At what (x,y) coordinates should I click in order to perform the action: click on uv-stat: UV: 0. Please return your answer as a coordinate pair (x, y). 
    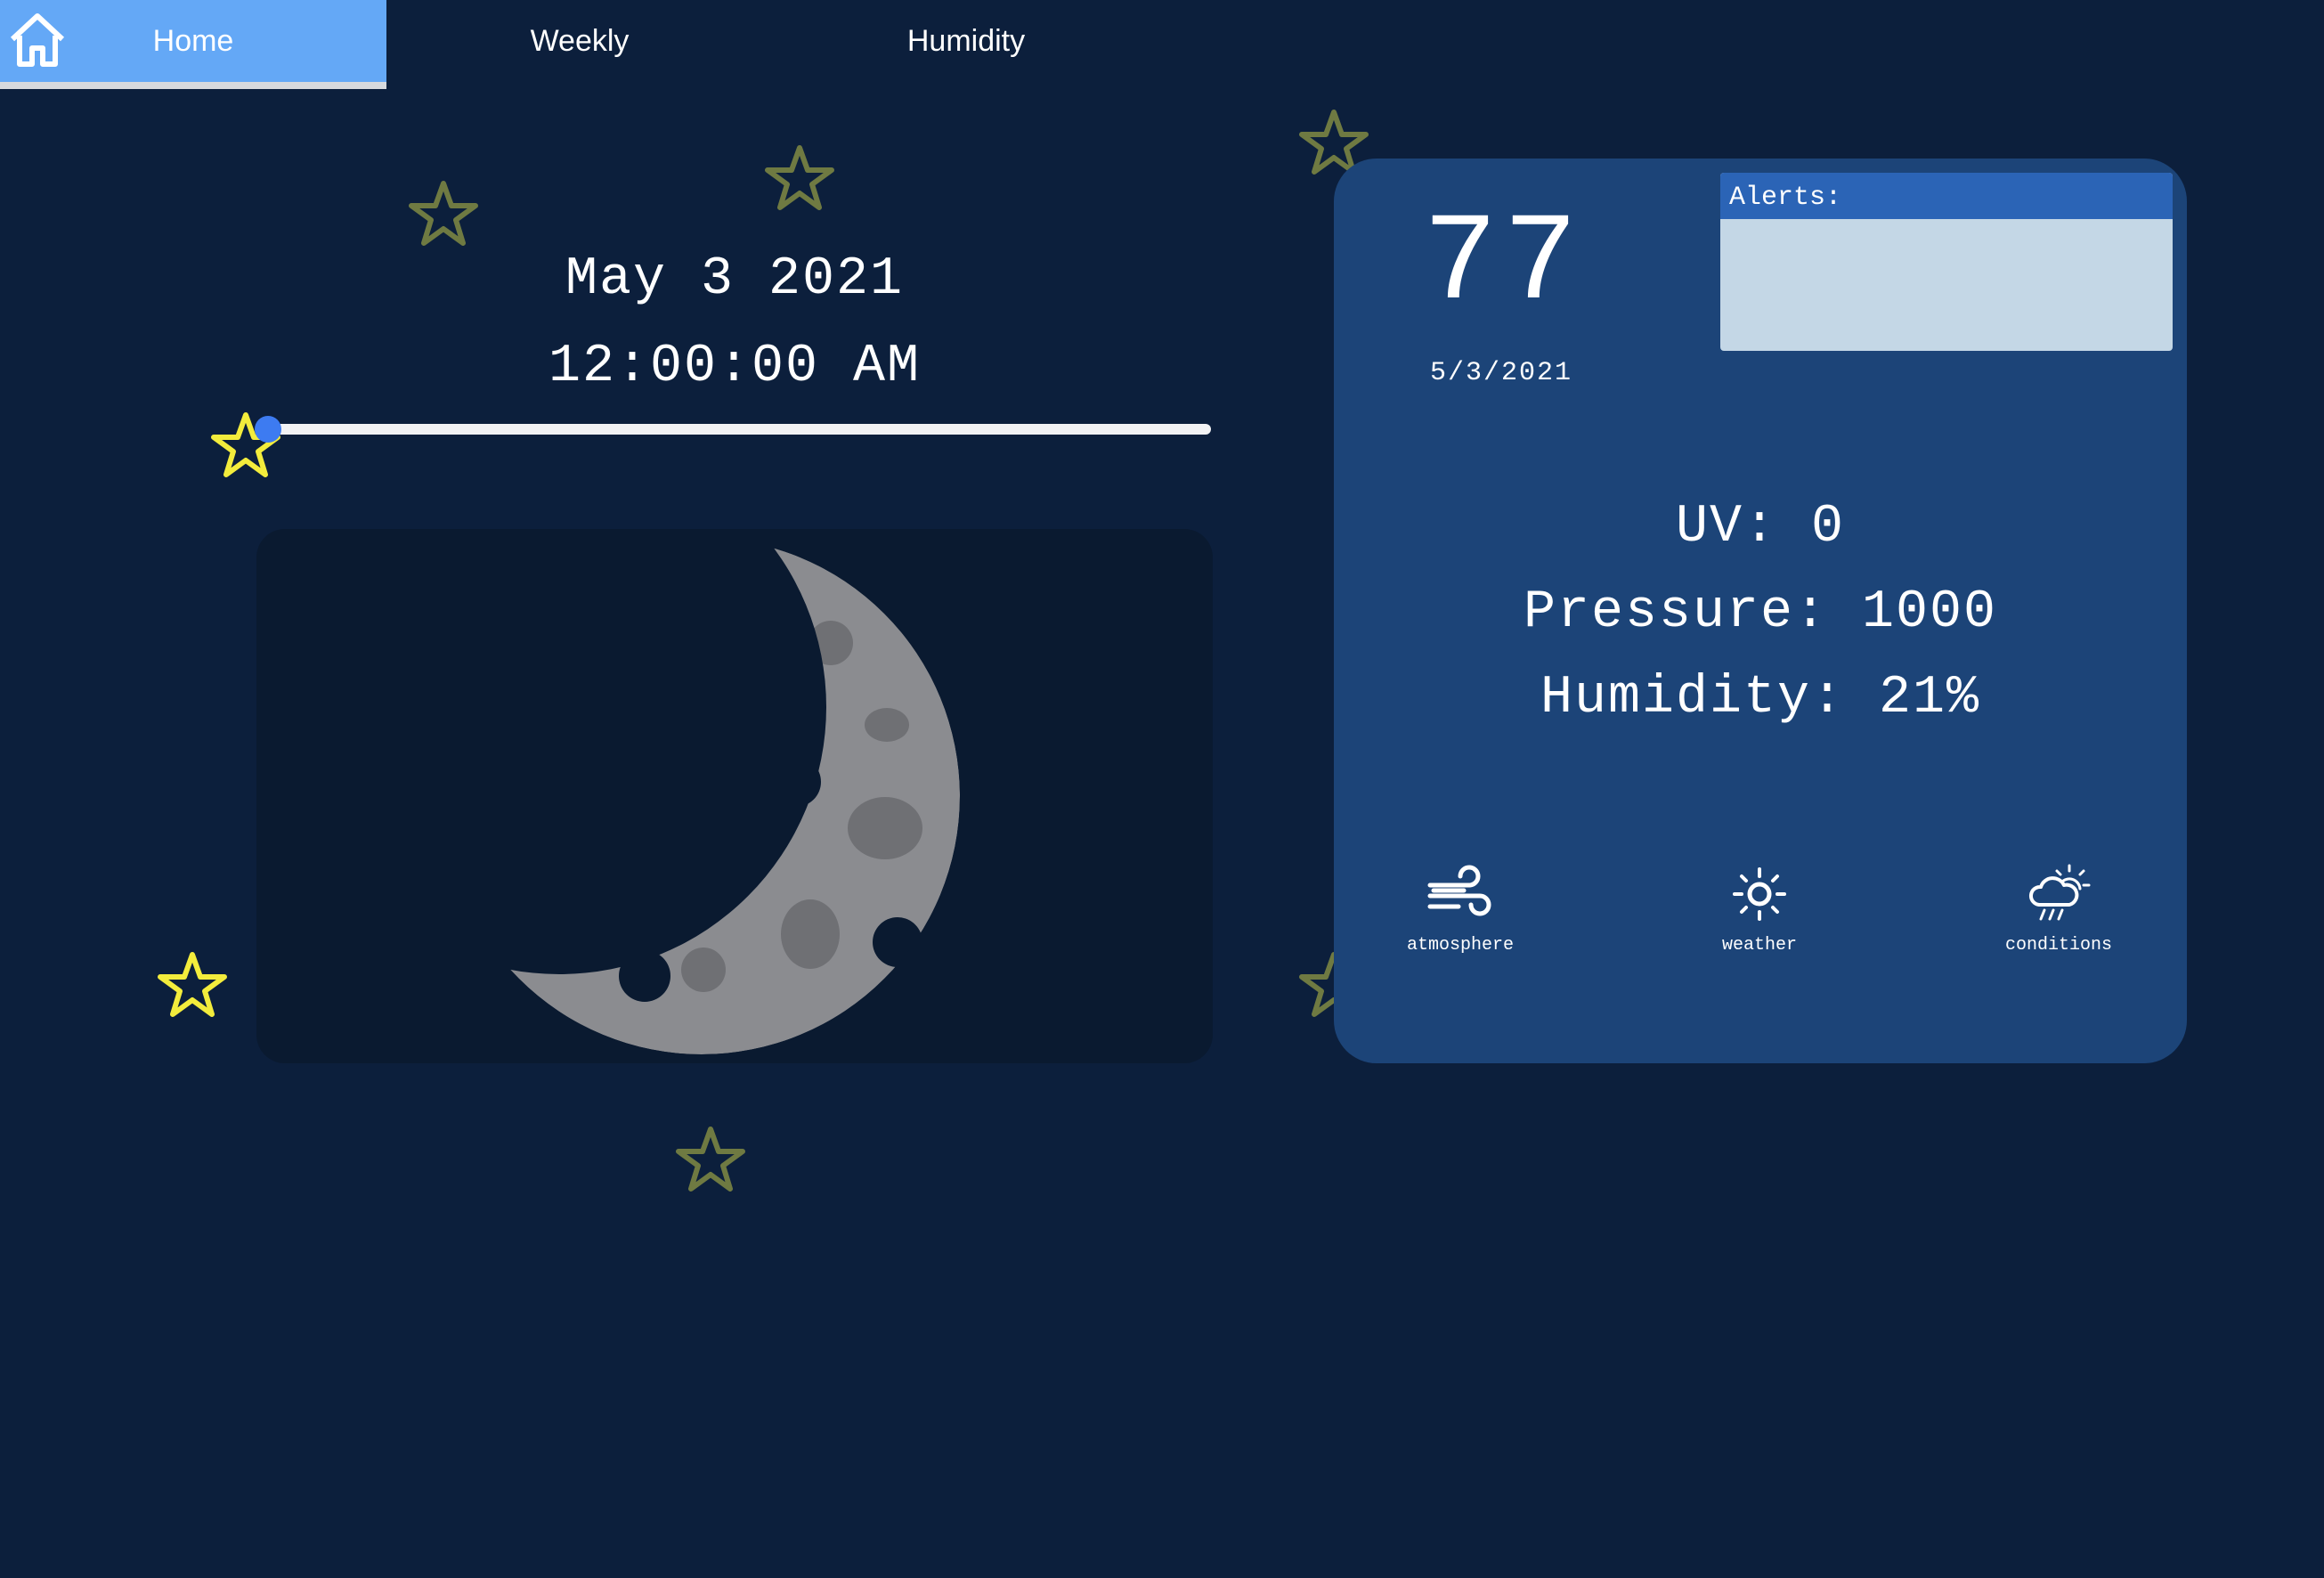
    Looking at the image, I should click on (1761, 527).